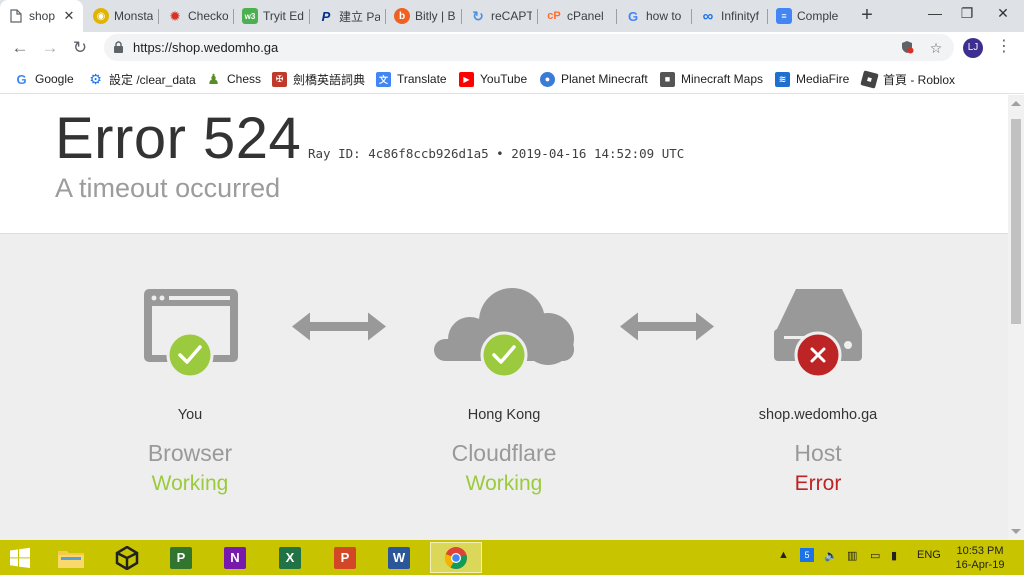 This screenshot has width=1024, height=575. I want to click on bookmark-google: G Google, so click(44, 79).